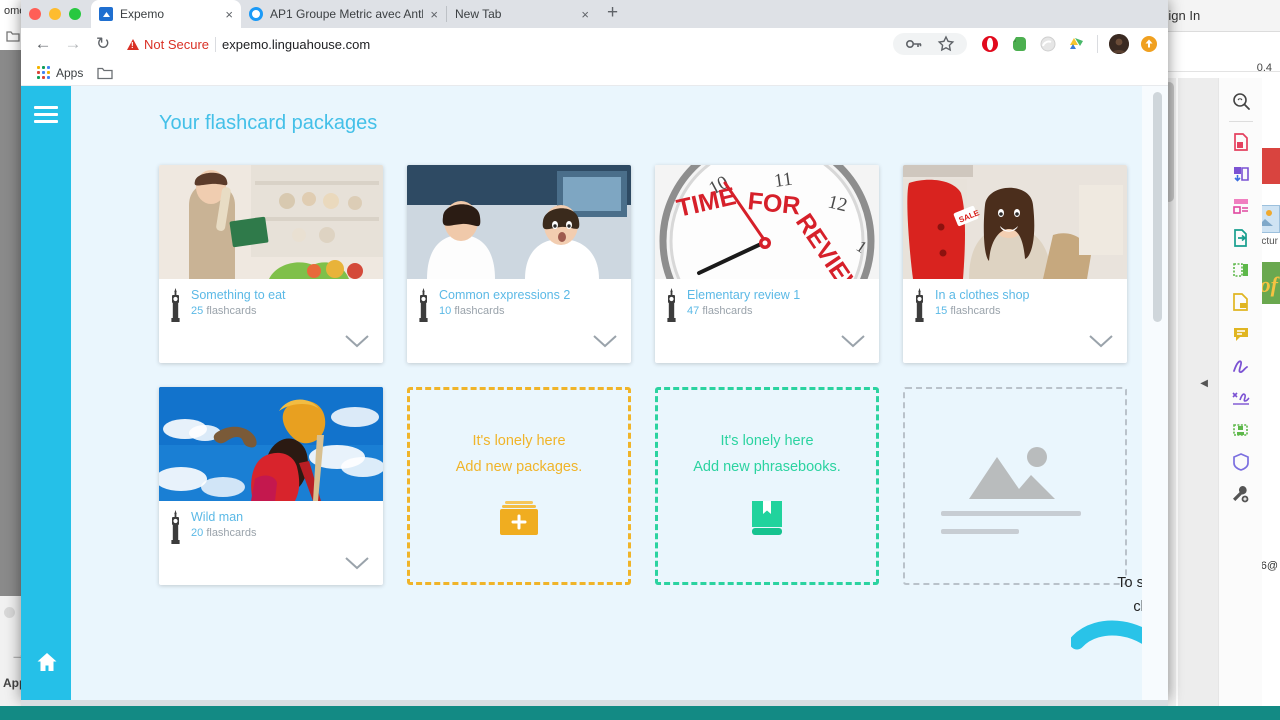 This screenshot has width=1280, height=720. Describe the element at coordinates (946, 44) in the screenshot. I see `bookmark-star-icon` at that location.